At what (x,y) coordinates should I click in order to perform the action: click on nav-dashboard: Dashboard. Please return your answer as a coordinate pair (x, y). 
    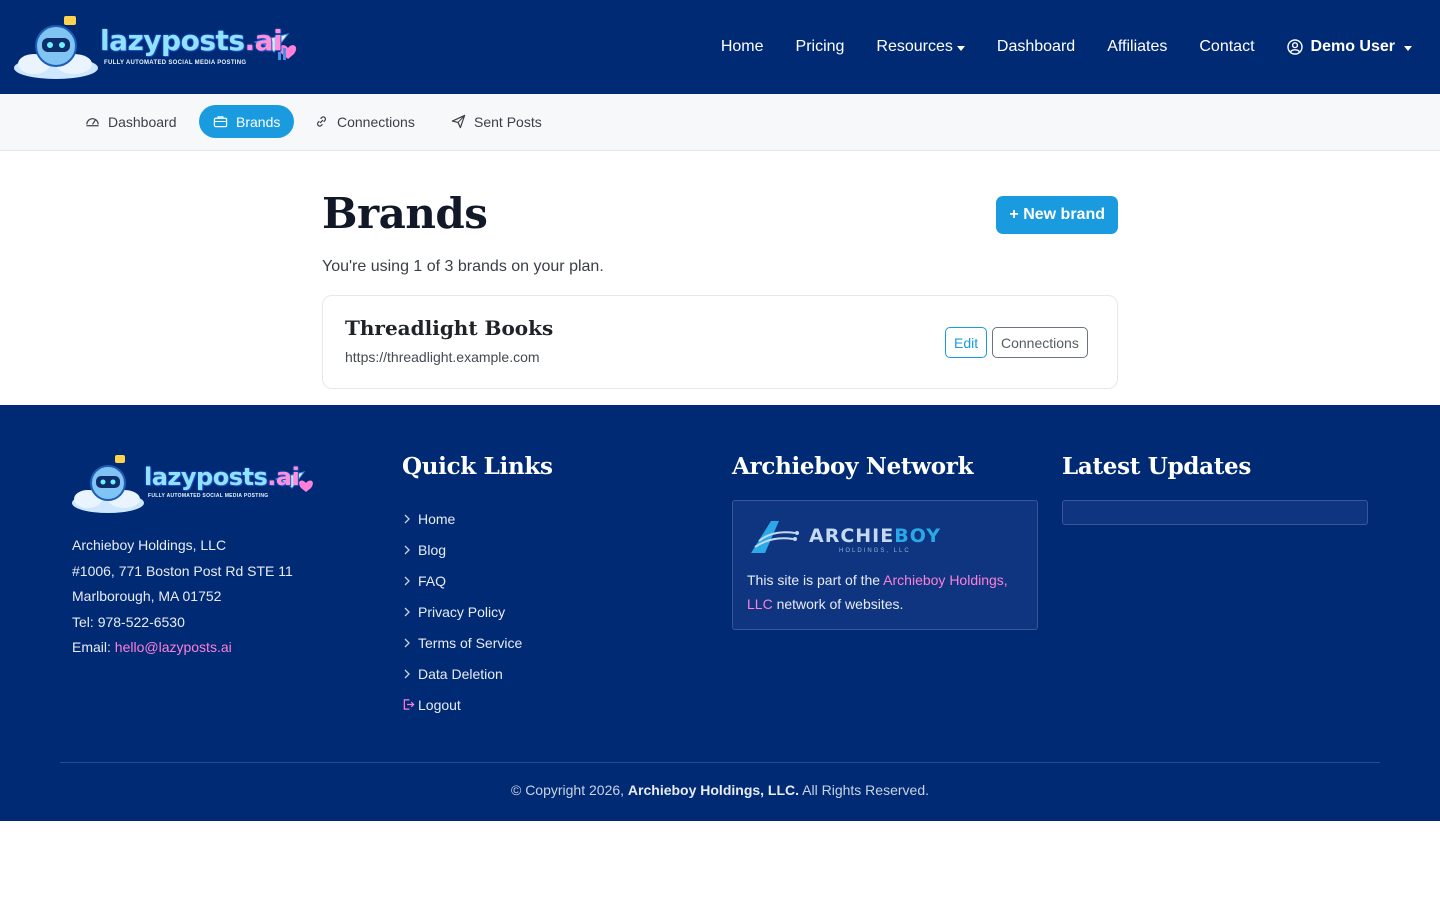
    Looking at the image, I should click on (1036, 47).